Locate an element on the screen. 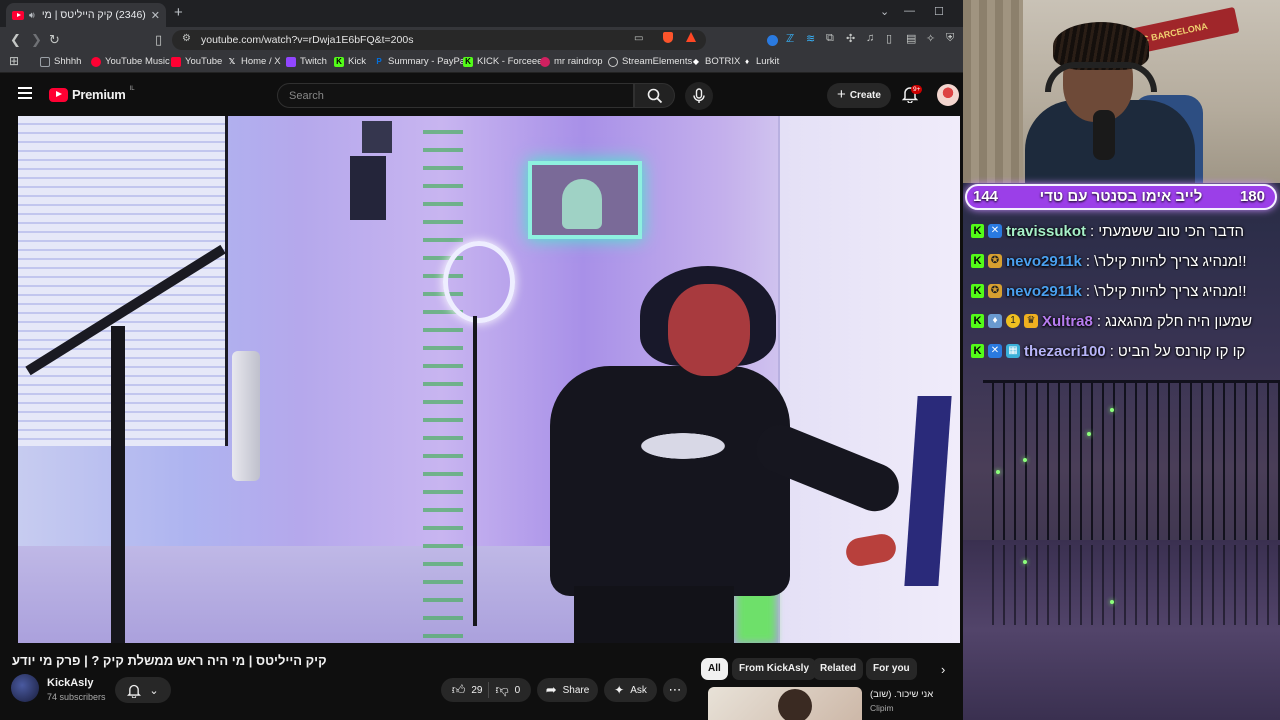  bookmark-item: P Summary - PayPal is located at coordinates (420, 61).